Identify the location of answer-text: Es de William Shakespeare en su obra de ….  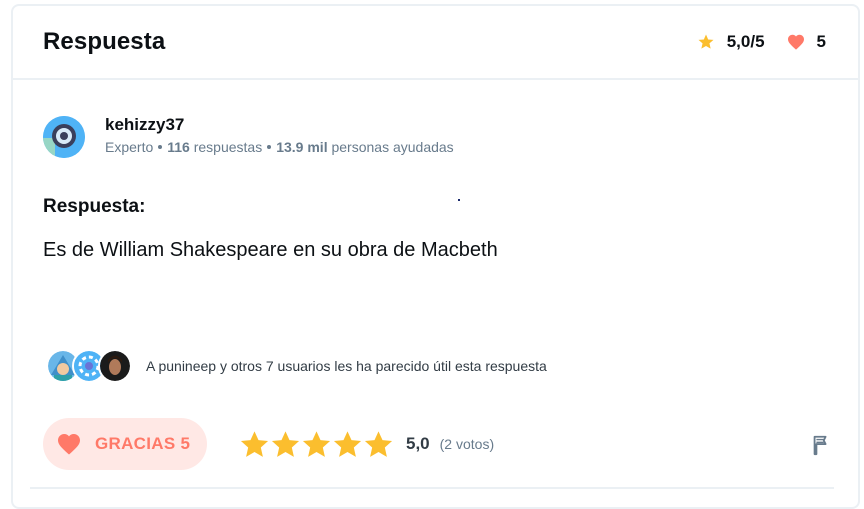
(270, 250).